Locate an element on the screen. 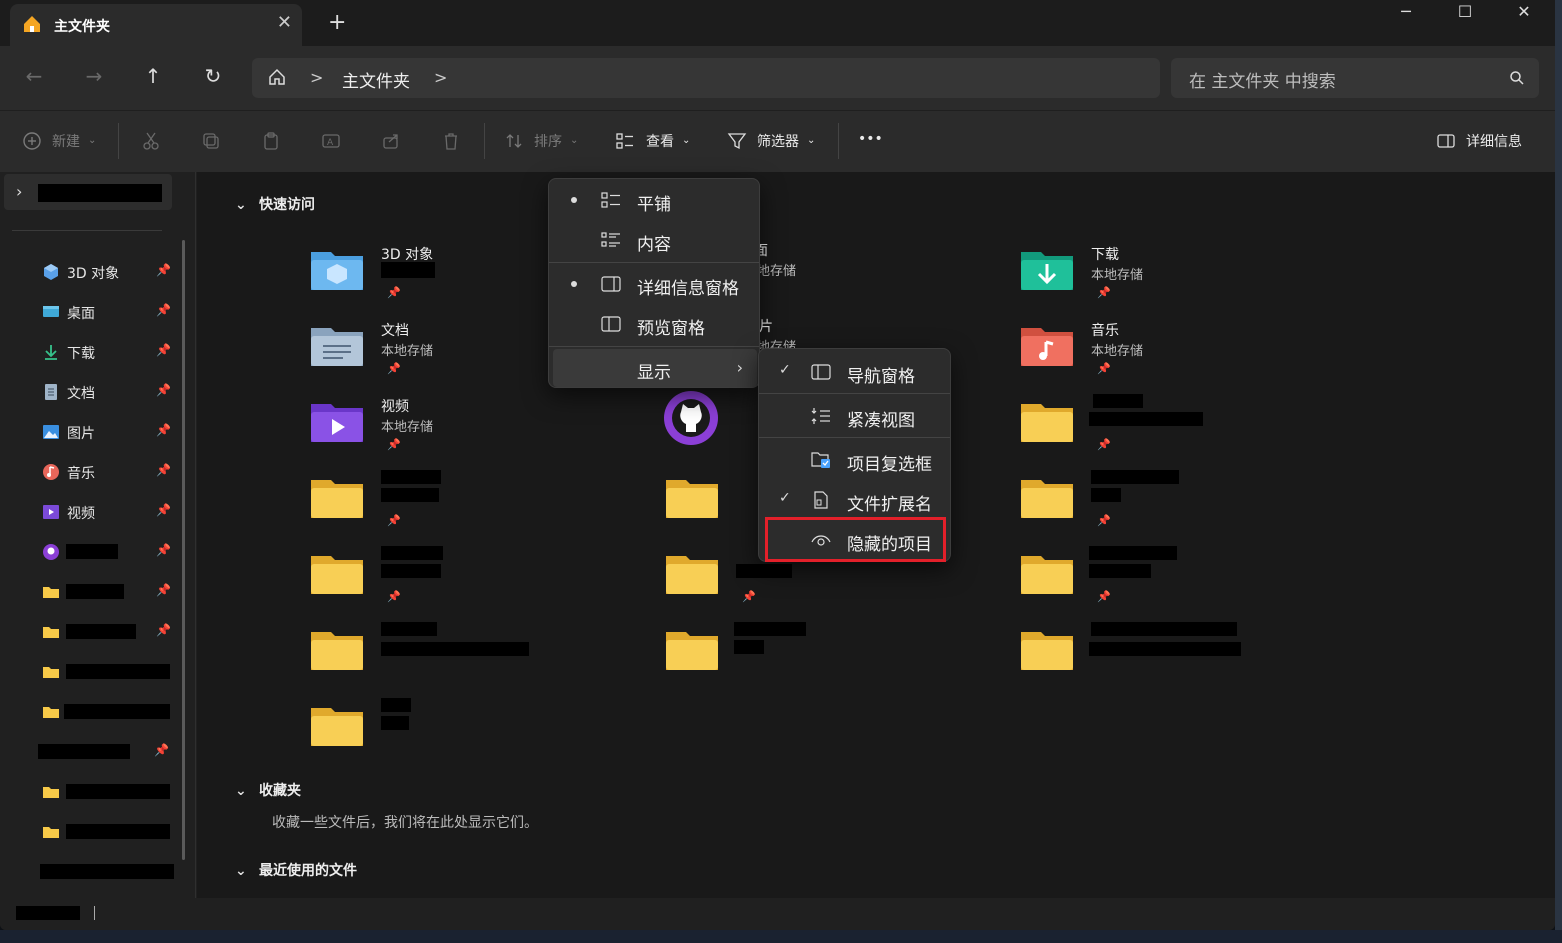 This screenshot has height=943, width=1562. folder-videos: 视频 本地存储 📌 is located at coordinates (469, 427).